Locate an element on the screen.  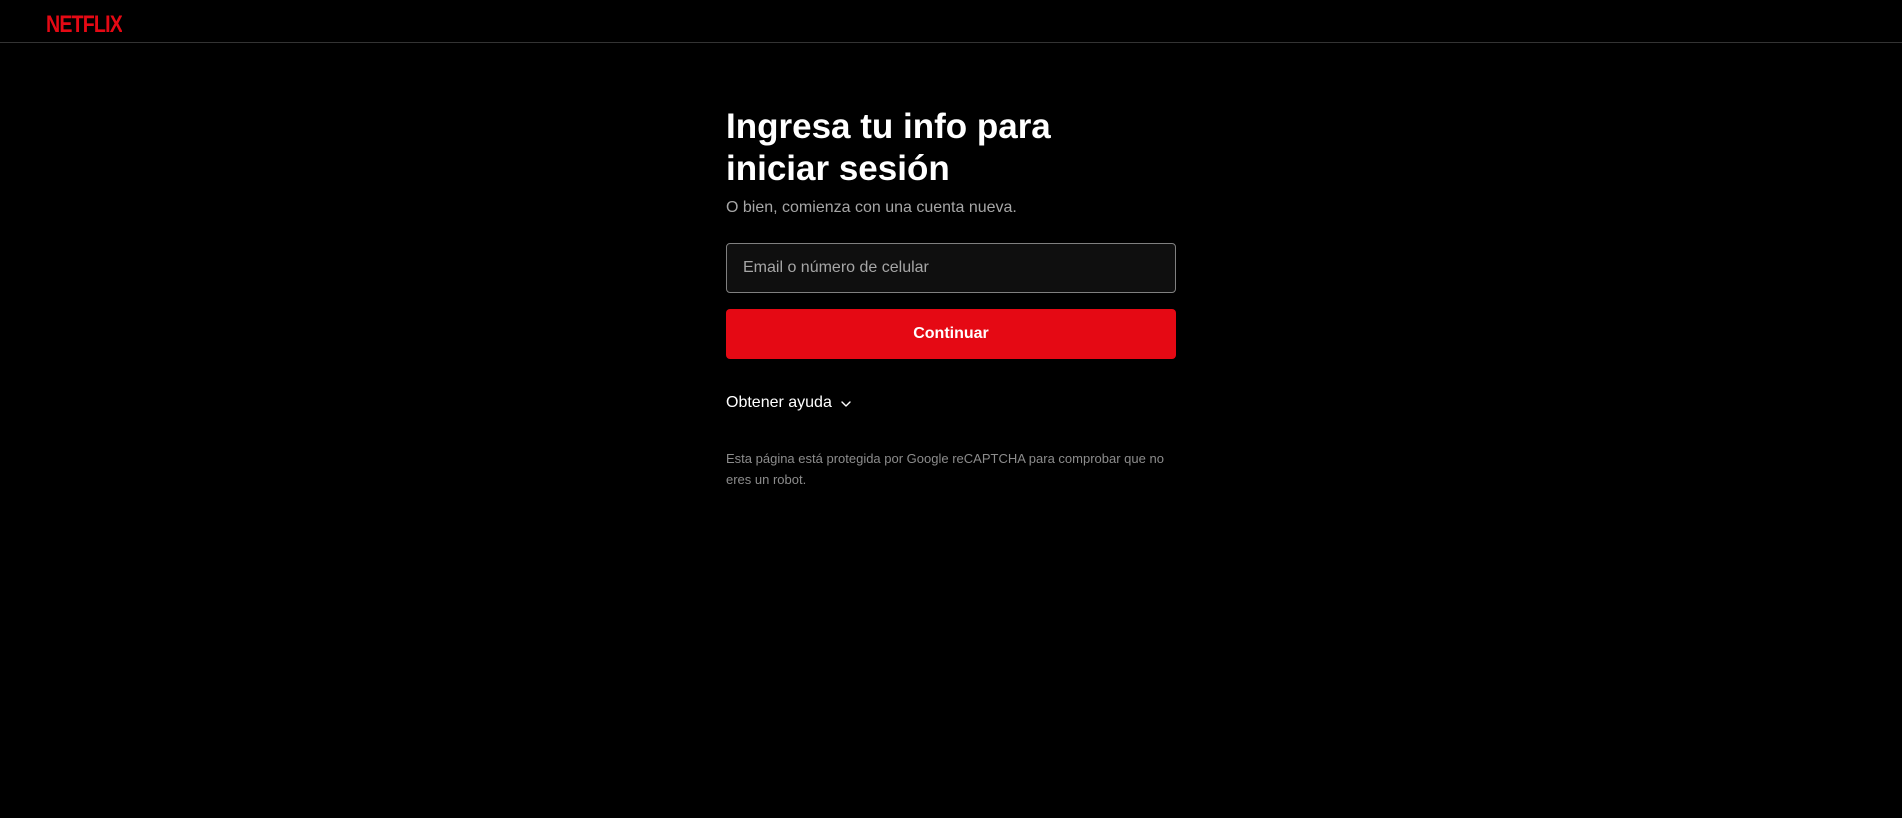
netflix-logo: NETFLIX is located at coordinates (84, 24).